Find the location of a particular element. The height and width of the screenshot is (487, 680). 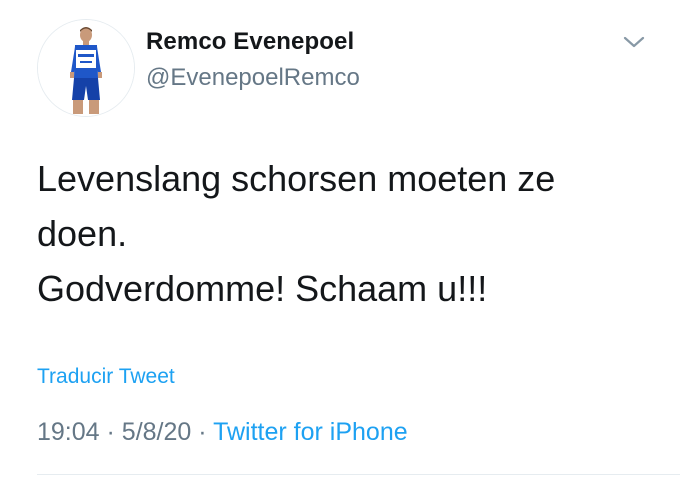

tweet-meta: 19:04 · 5/8/20 · Twitter for iPhone is located at coordinates (222, 432).